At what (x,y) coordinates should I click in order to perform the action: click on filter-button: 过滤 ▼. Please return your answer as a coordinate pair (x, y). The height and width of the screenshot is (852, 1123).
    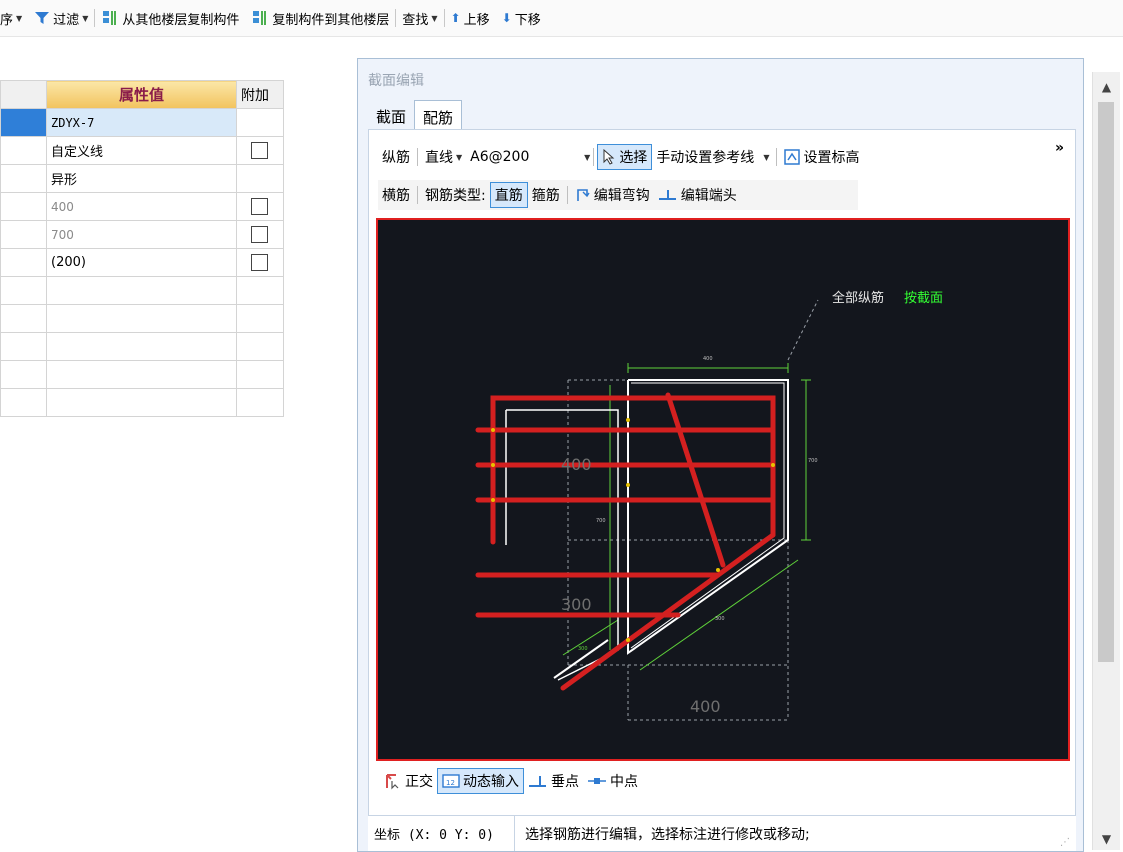
    Looking at the image, I should click on (61, 18).